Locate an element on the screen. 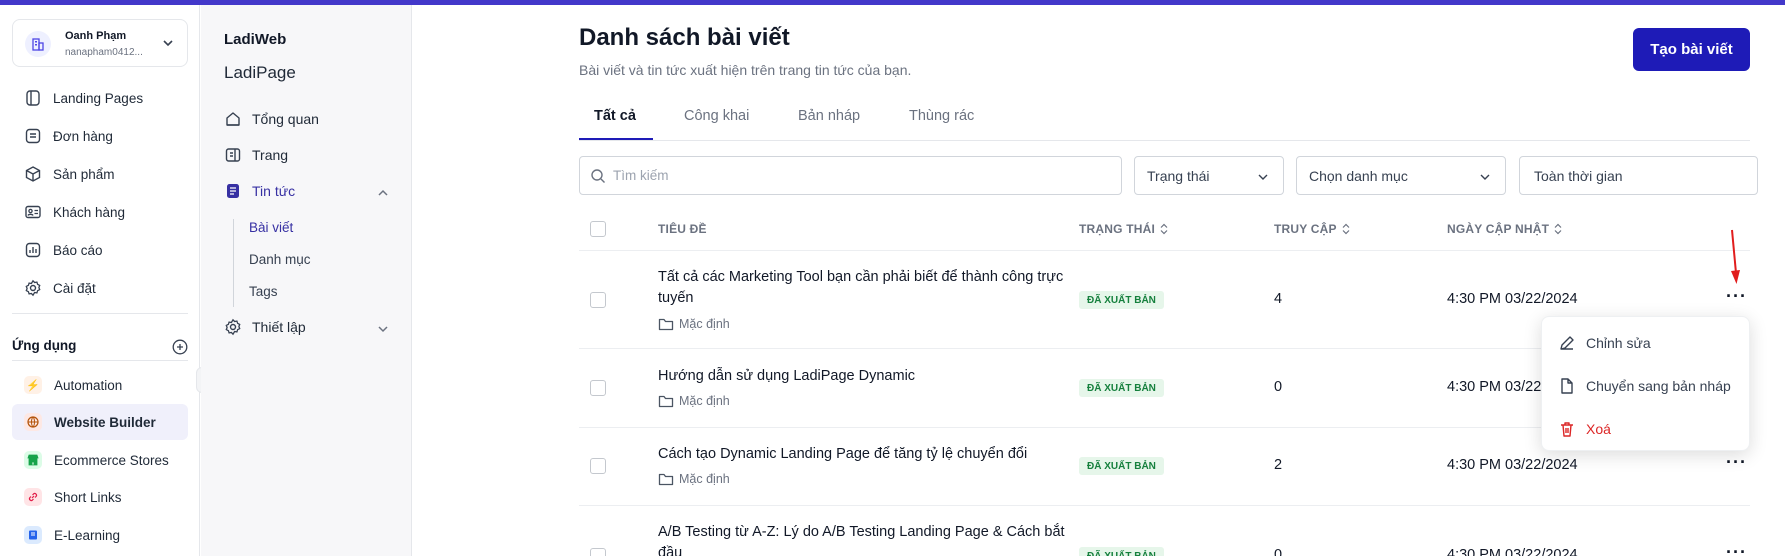  sidebar-item-label: Sản phẩm is located at coordinates (84, 174).